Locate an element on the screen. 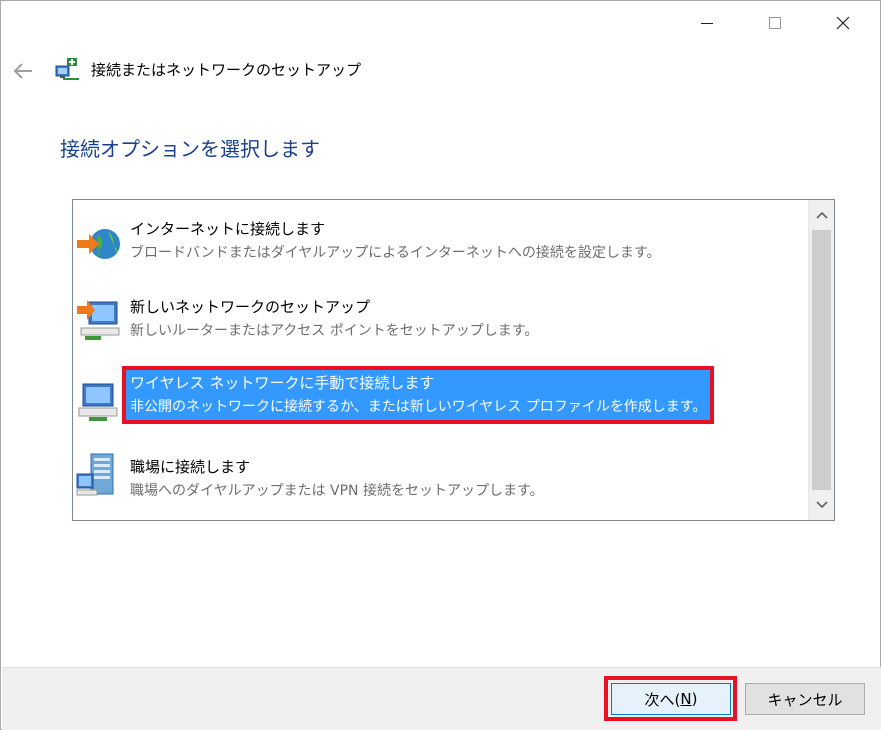 Image resolution: width=881 pixels, height=730 pixels. minimize-icon is located at coordinates (707, 23).